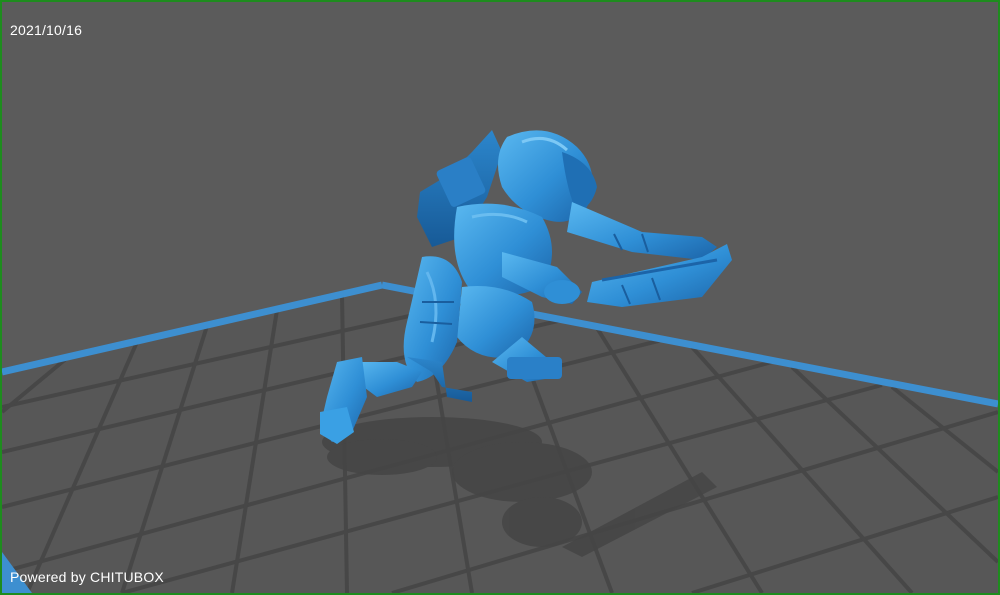 This screenshot has height=595, width=1000. Describe the element at coordinates (46, 30) in the screenshot. I see `date-label: 2021/10/16` at that location.